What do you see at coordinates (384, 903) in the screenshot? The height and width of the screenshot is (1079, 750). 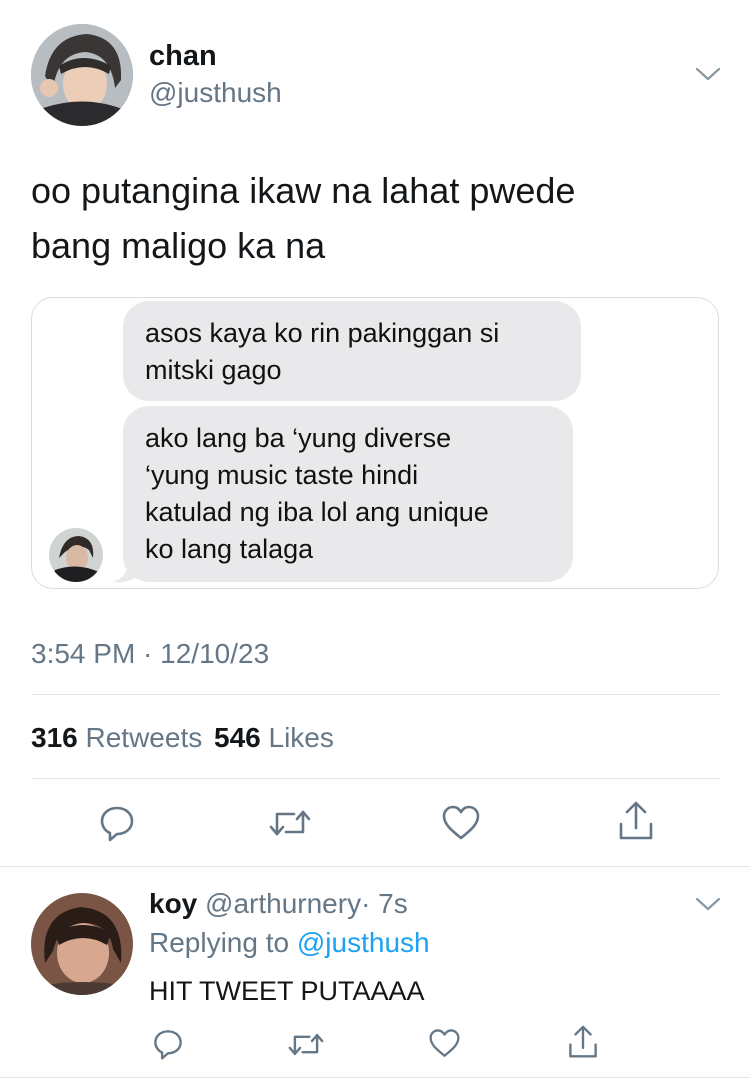 I see `reply-time: · 7s` at bounding box center [384, 903].